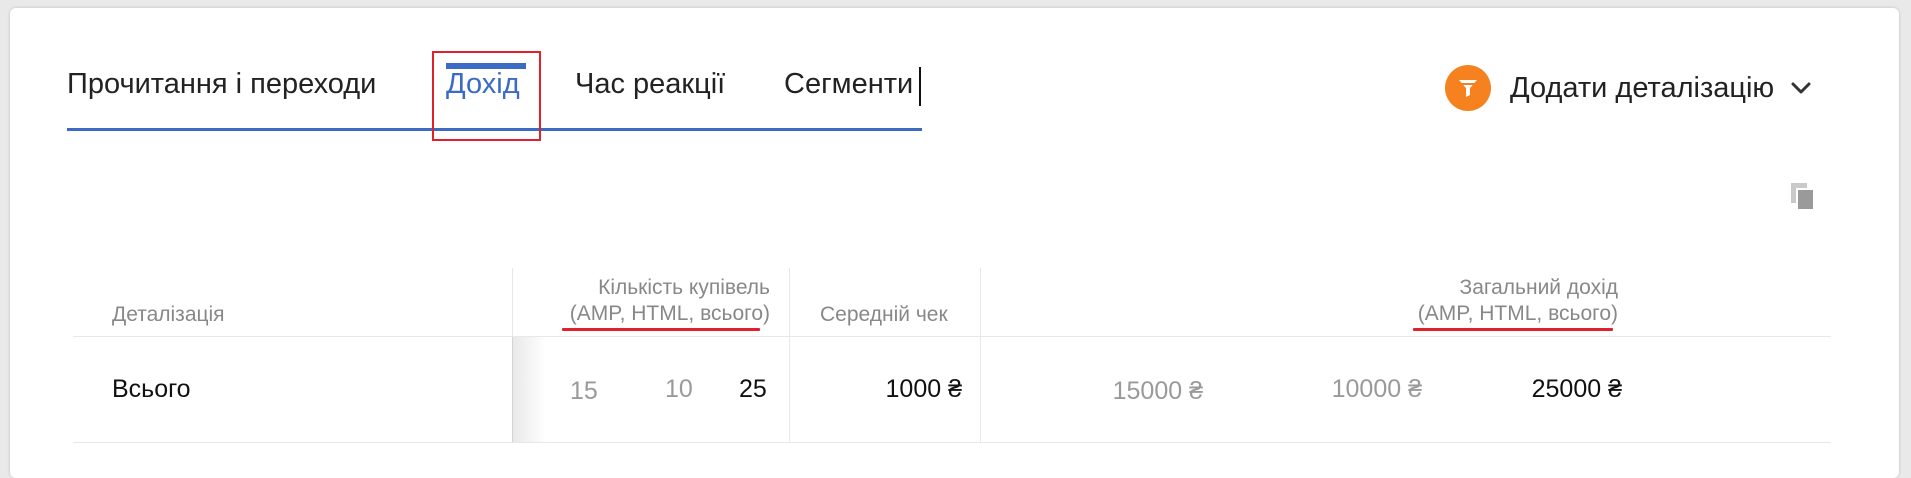 Image resolution: width=1911 pixels, height=478 pixels. Describe the element at coordinates (952, 336) in the screenshot. I see `header-divider` at that location.